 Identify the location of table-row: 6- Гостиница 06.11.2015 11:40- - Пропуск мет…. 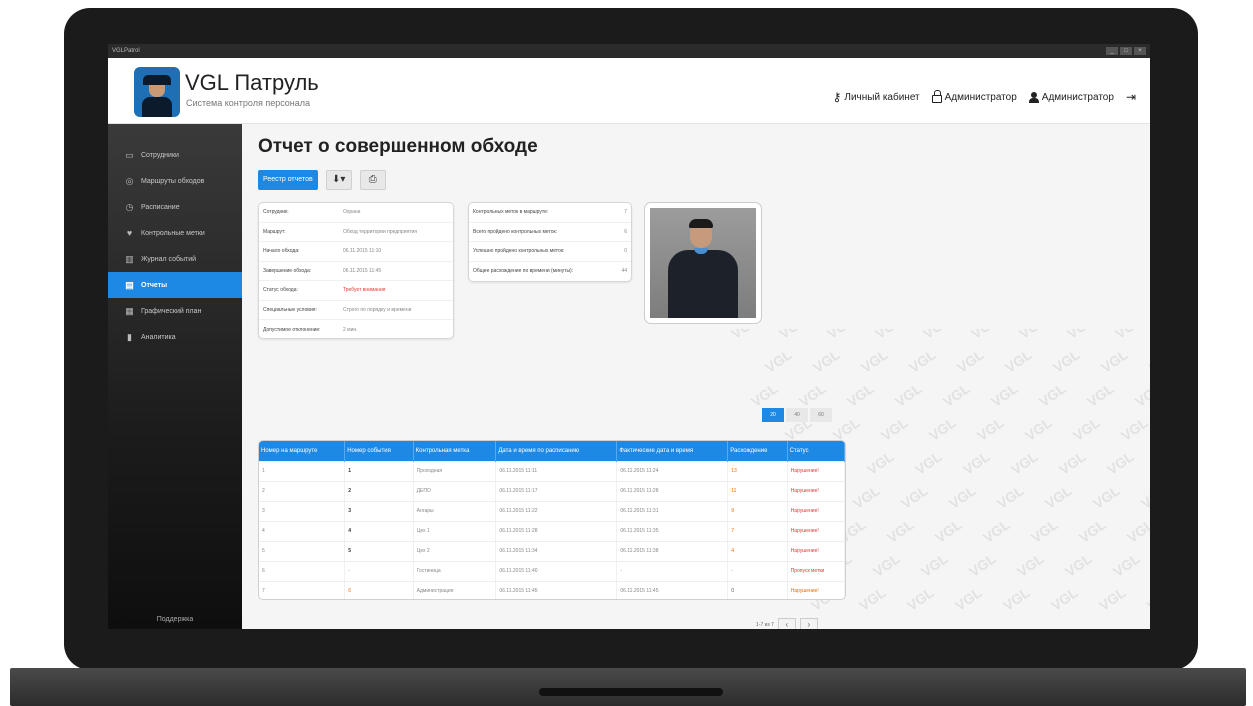
(552, 570).